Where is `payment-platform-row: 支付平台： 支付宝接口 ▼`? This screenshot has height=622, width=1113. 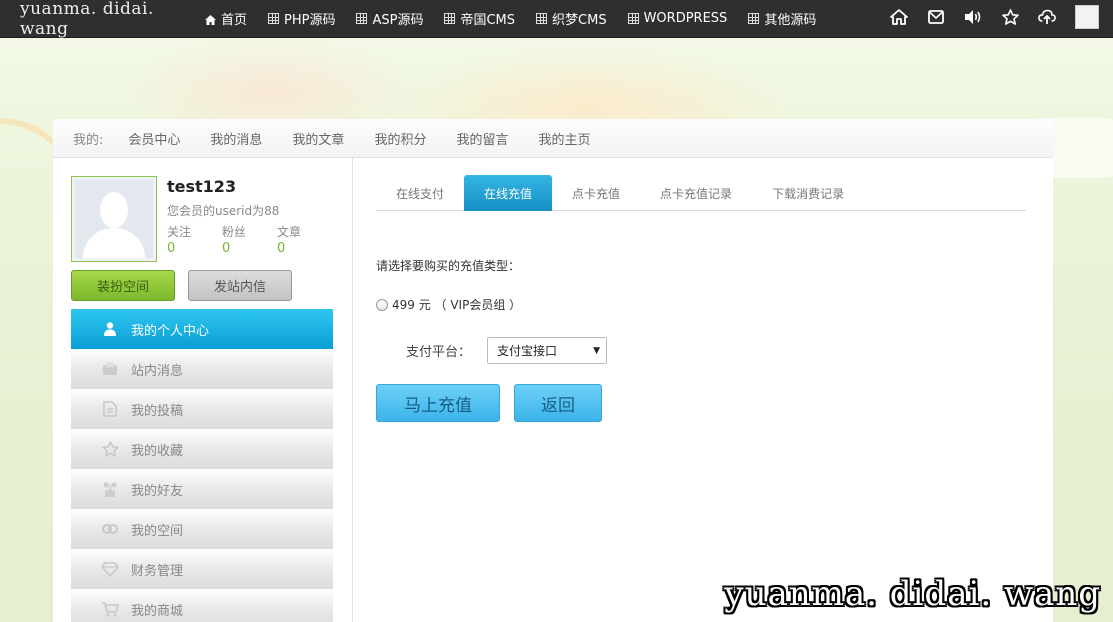
payment-platform-row: 支付平台： 支付宝接口 ▼ is located at coordinates (507, 350).